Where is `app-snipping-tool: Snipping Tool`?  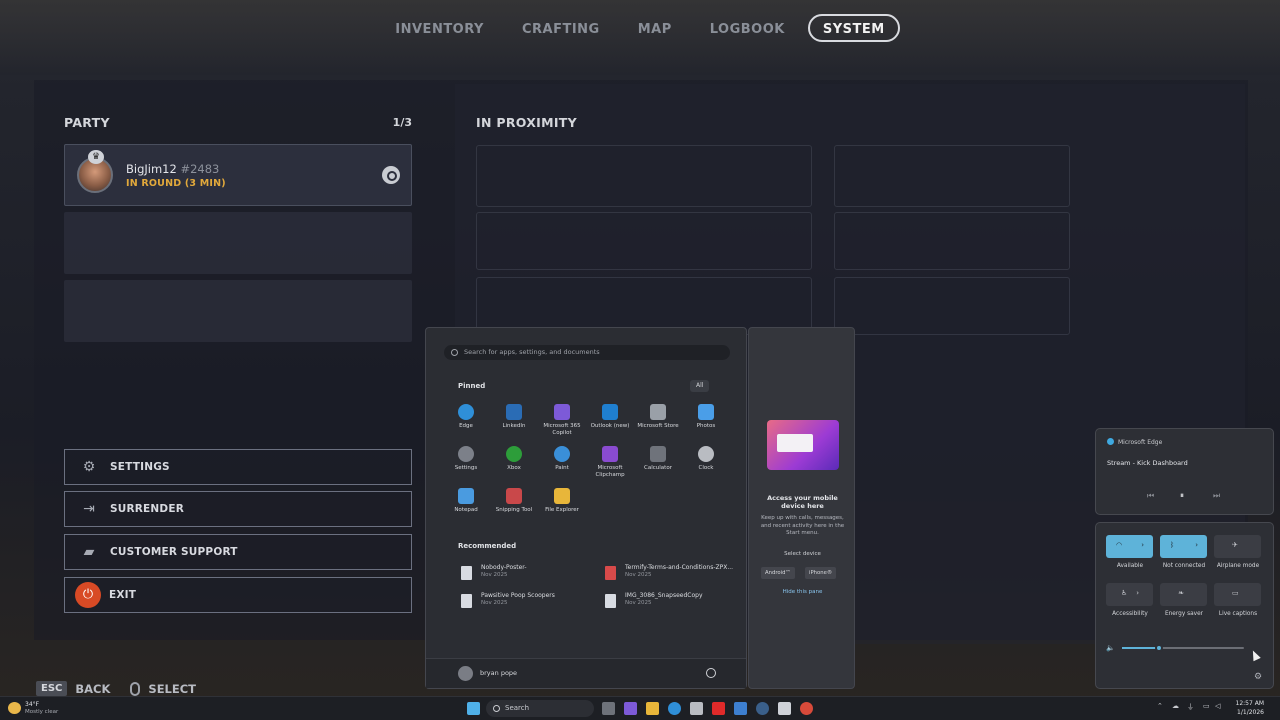 app-snipping-tool: Snipping Tool is located at coordinates (514, 501).